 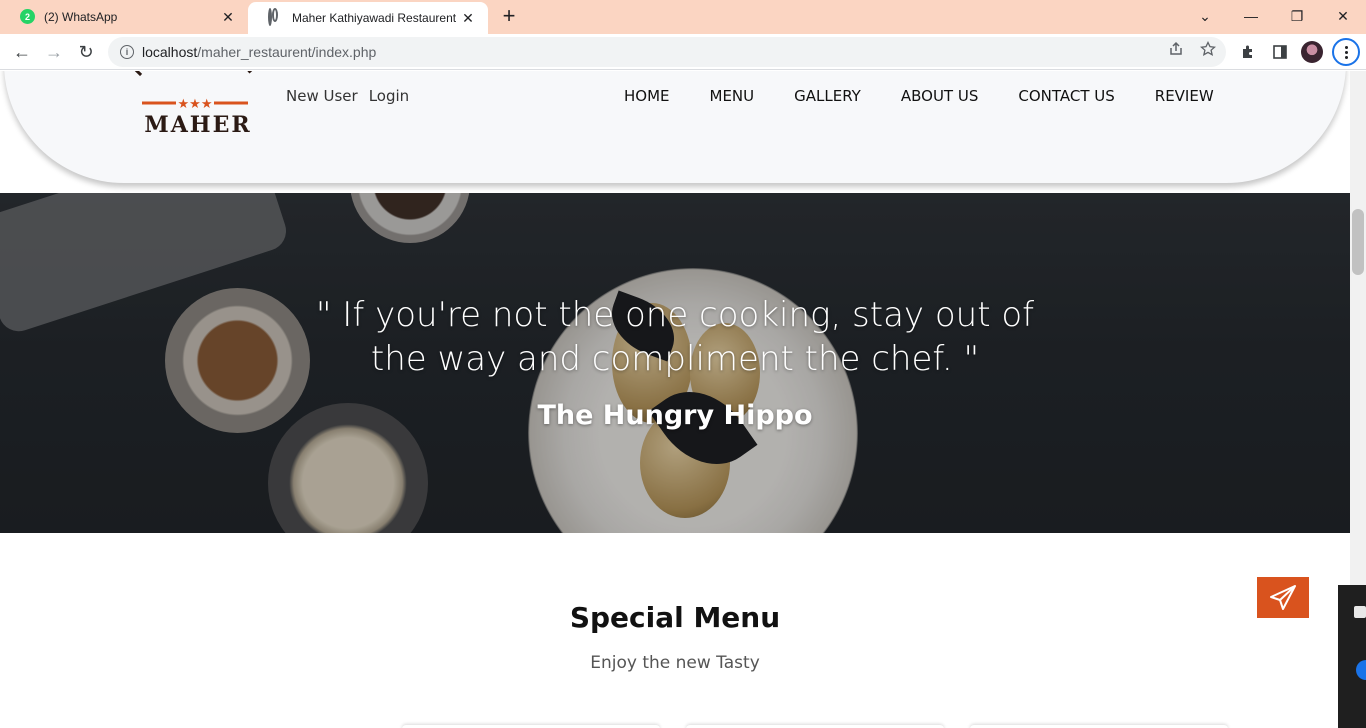 I want to click on logo-name: MAHER, so click(x=197, y=124).